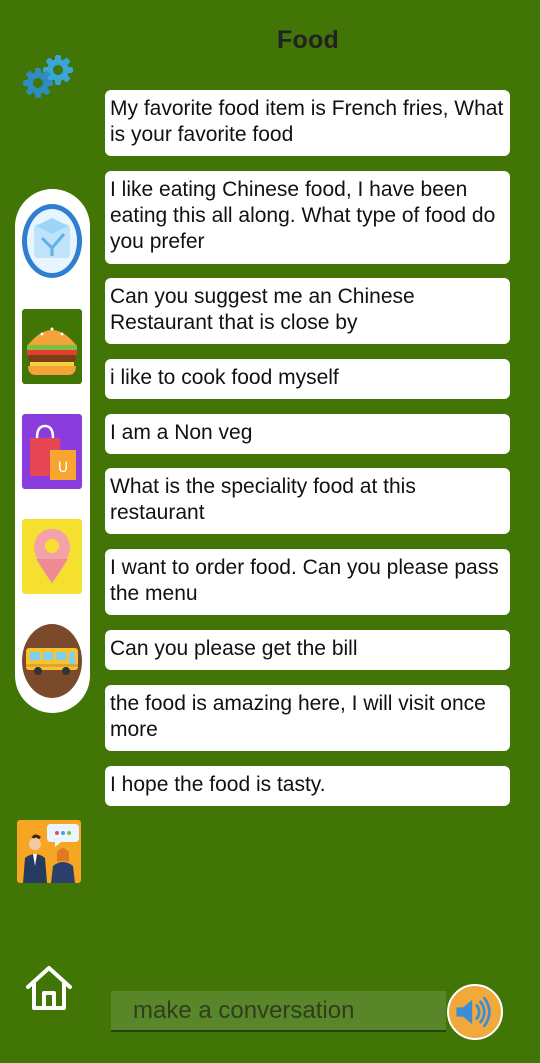 The height and width of the screenshot is (1063, 540). What do you see at coordinates (49, 988) in the screenshot?
I see `home-icon` at bounding box center [49, 988].